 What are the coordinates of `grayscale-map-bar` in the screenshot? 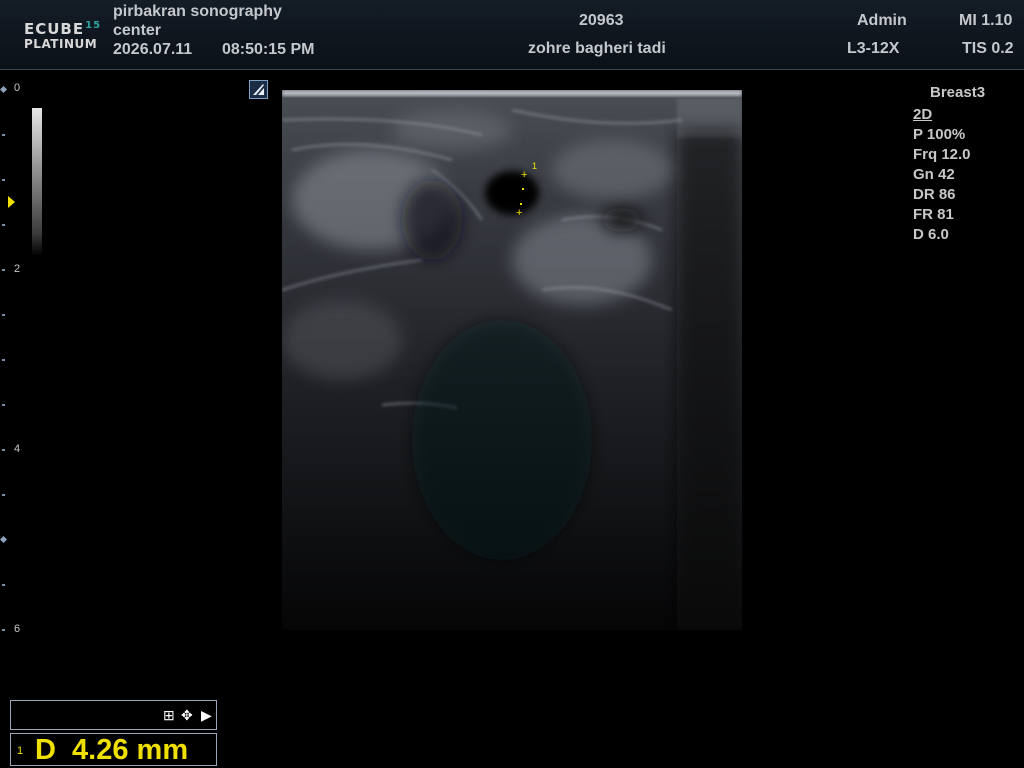 It's located at (37, 182).